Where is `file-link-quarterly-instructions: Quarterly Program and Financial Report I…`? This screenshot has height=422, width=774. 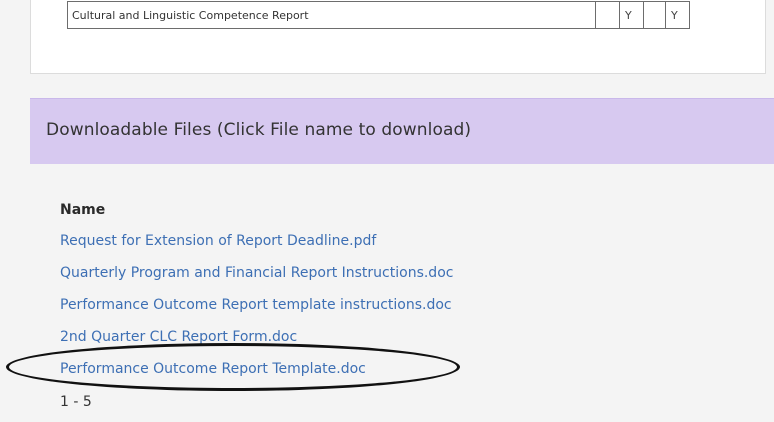 file-link-quarterly-instructions: Quarterly Program and Financial Report I… is located at coordinates (256, 273).